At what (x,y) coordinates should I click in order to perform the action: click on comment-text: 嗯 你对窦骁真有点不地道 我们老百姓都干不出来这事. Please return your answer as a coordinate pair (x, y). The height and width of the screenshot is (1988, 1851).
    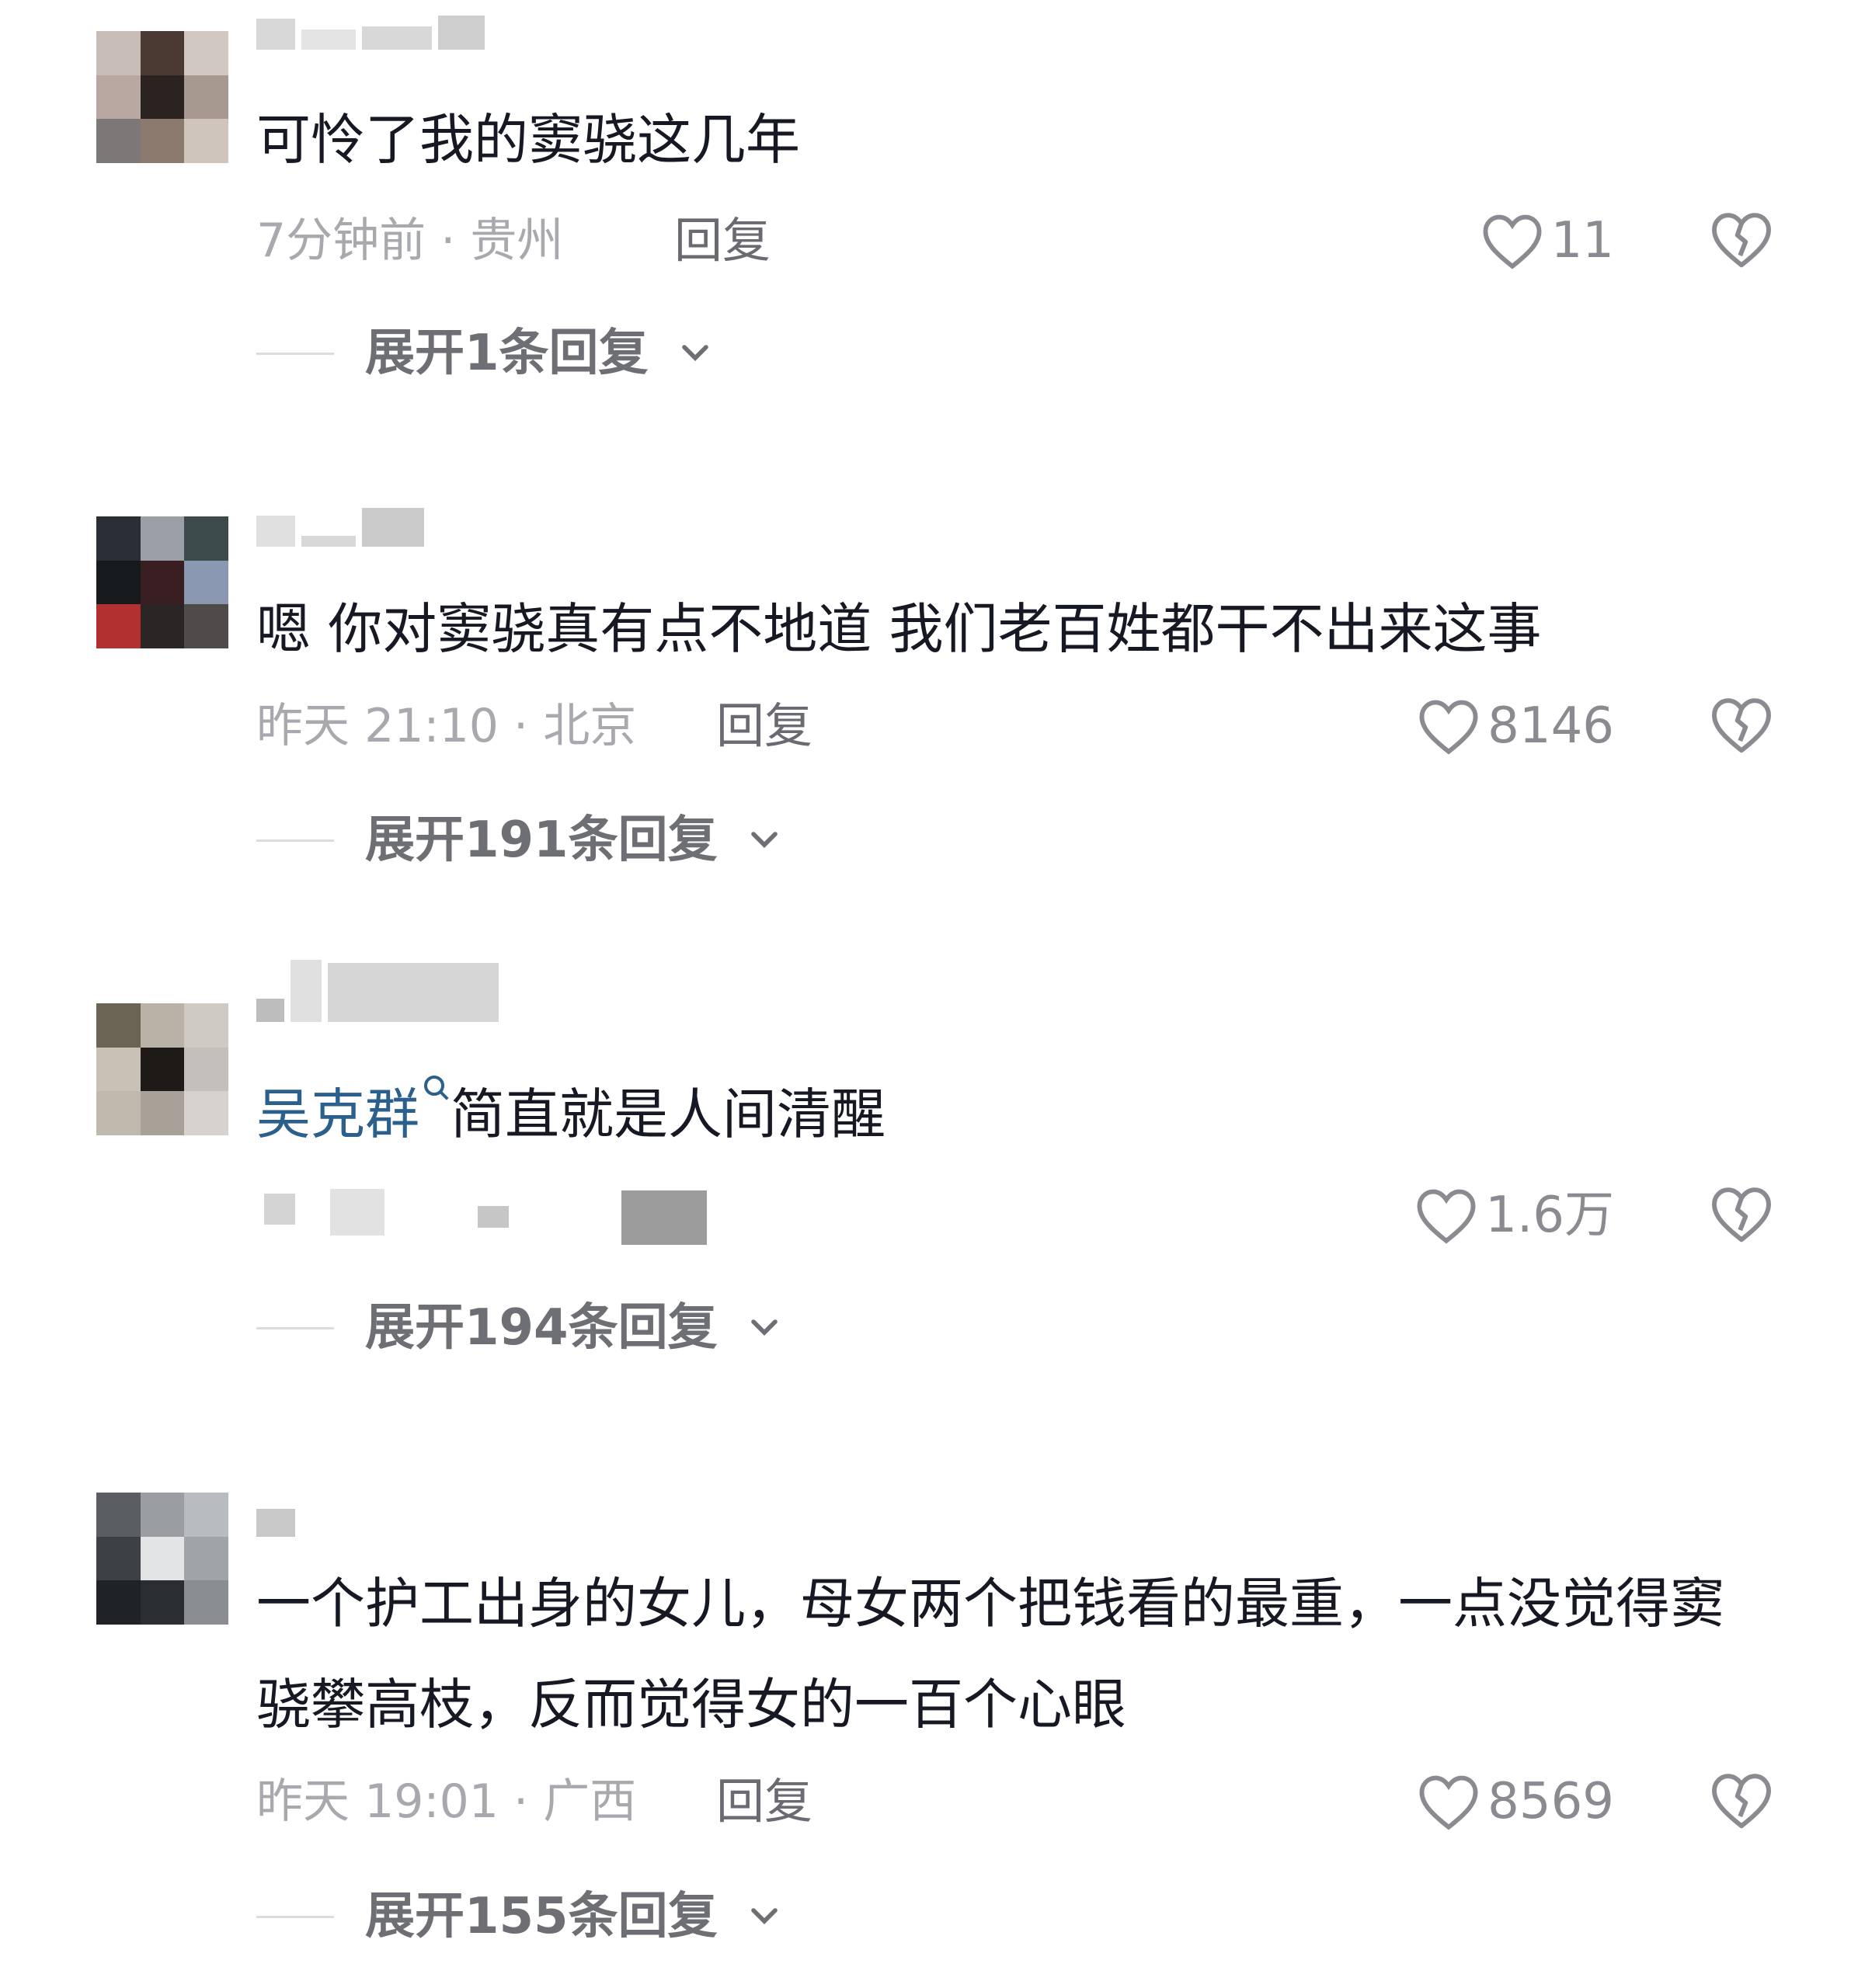
    Looking at the image, I should click on (899, 629).